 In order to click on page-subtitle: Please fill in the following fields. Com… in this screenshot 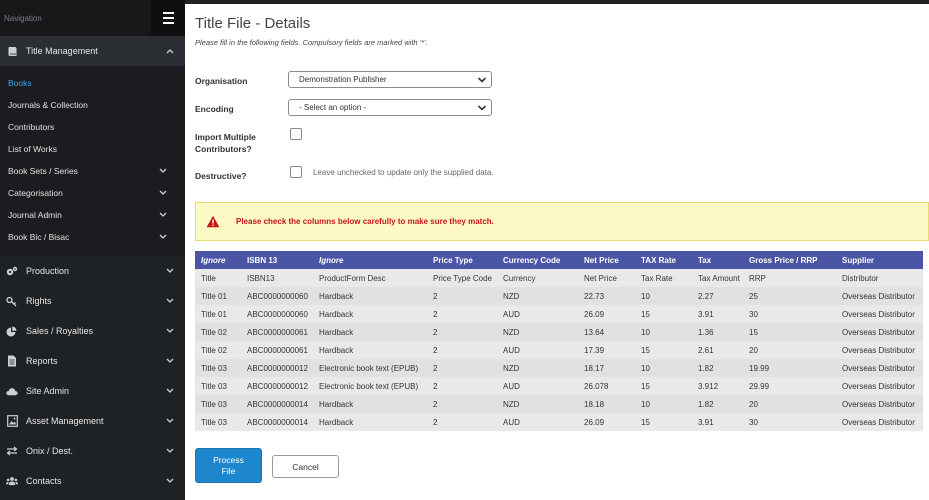, I will do `click(311, 42)`.